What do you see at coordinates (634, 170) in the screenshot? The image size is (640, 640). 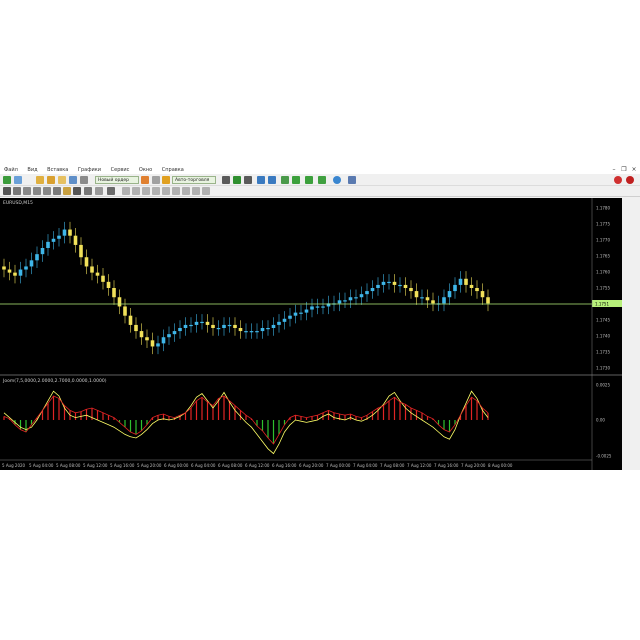 I see `close-icon: ×` at bounding box center [634, 170].